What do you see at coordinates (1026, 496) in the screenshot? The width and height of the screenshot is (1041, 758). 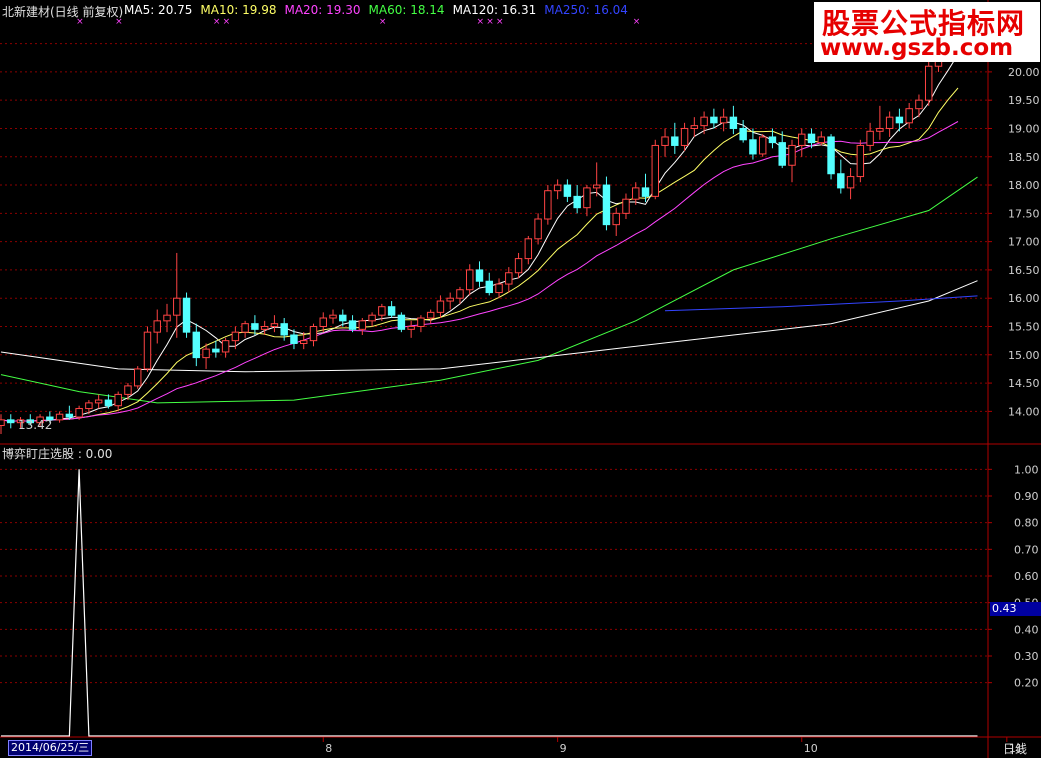 I see `y-tick-label: 0.90` at bounding box center [1026, 496].